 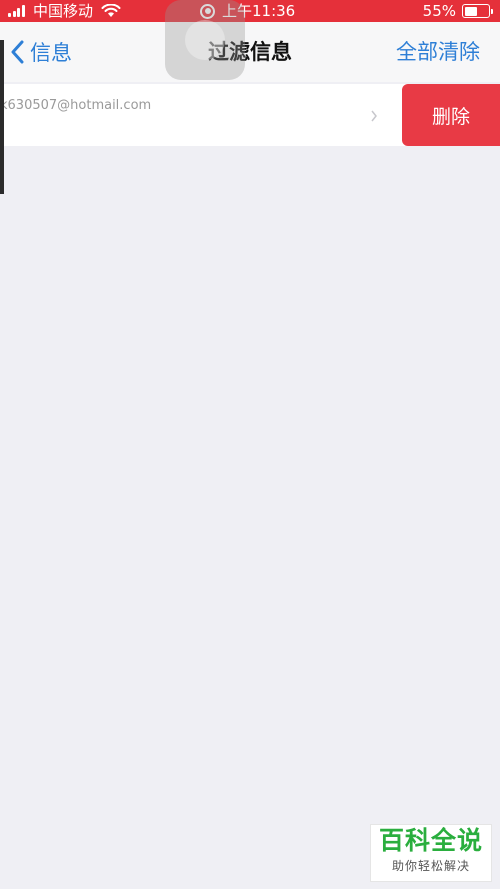 I want to click on wifi-icon, so click(x=111, y=10).